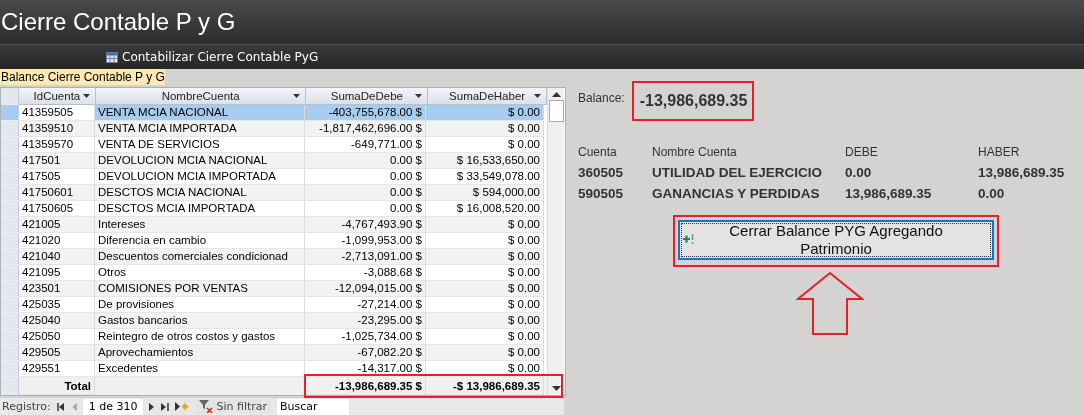 The width and height of the screenshot is (1084, 415). What do you see at coordinates (836, 240) in the screenshot?
I see `close-balance-button: Cerrar Balance PYG Agregando Patrimonio` at bounding box center [836, 240].